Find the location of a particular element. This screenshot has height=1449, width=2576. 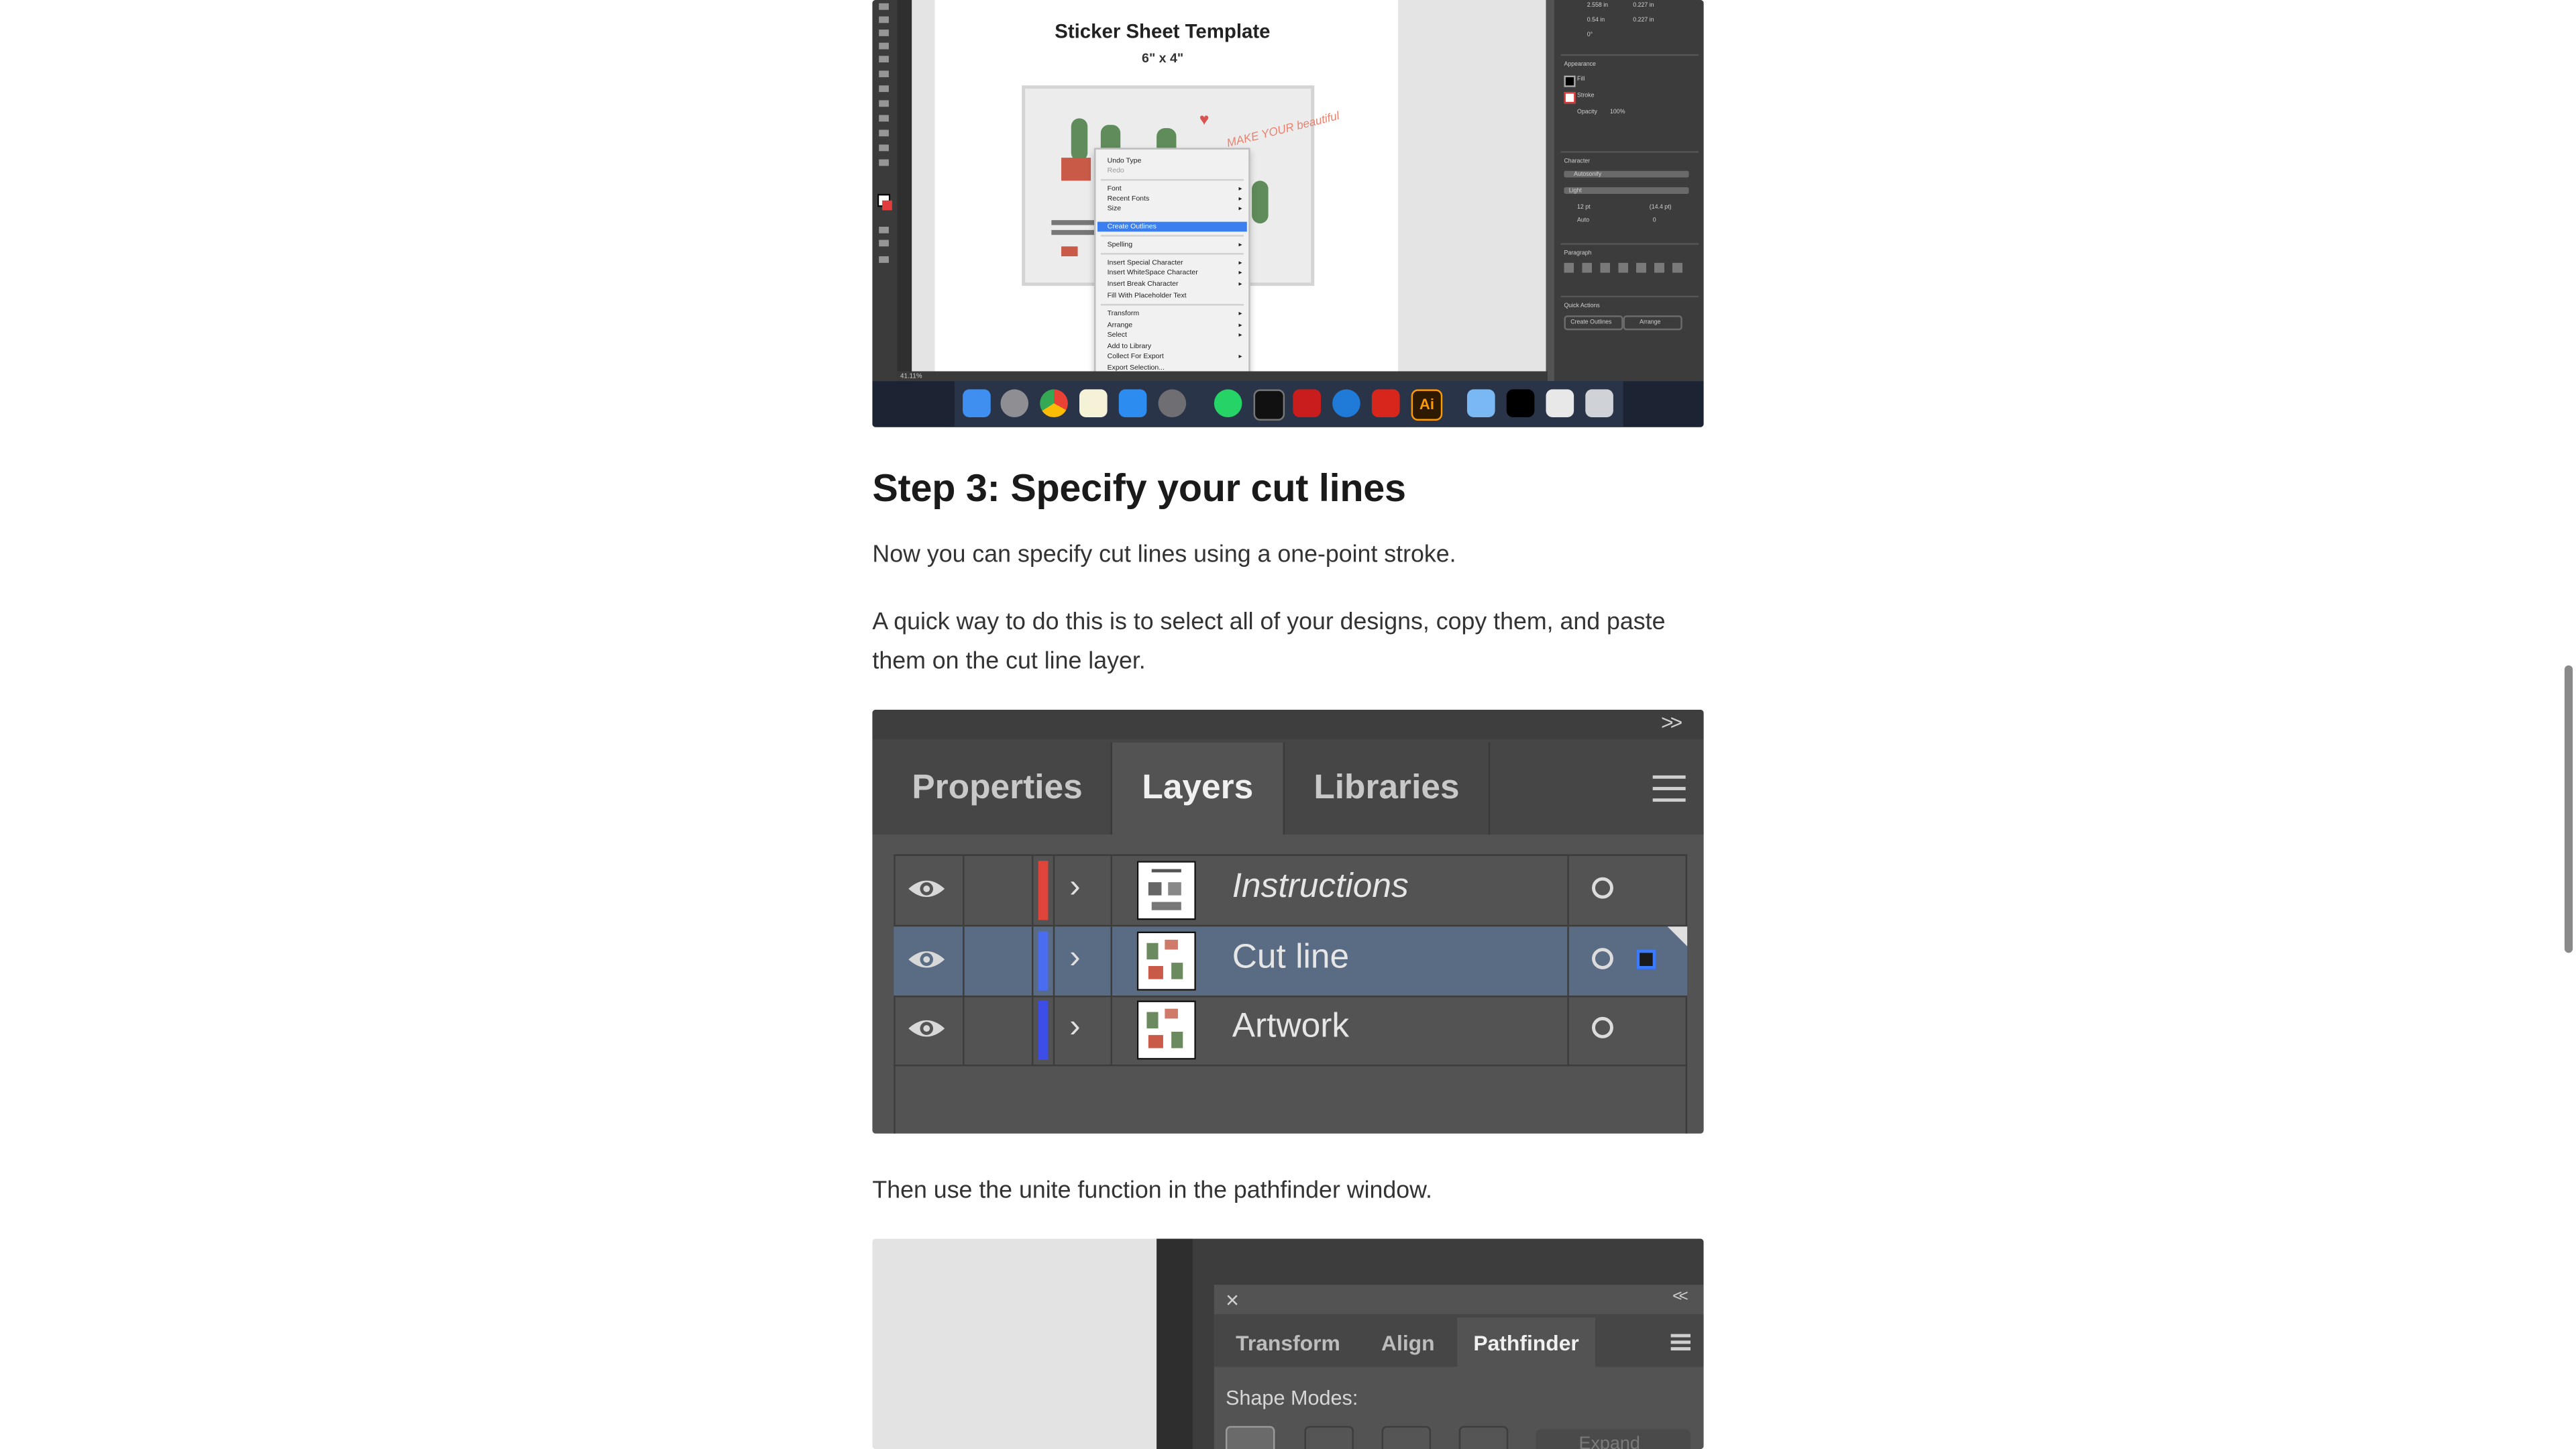

menu-item-collect-export: Collect For Export is located at coordinates (1136, 356).